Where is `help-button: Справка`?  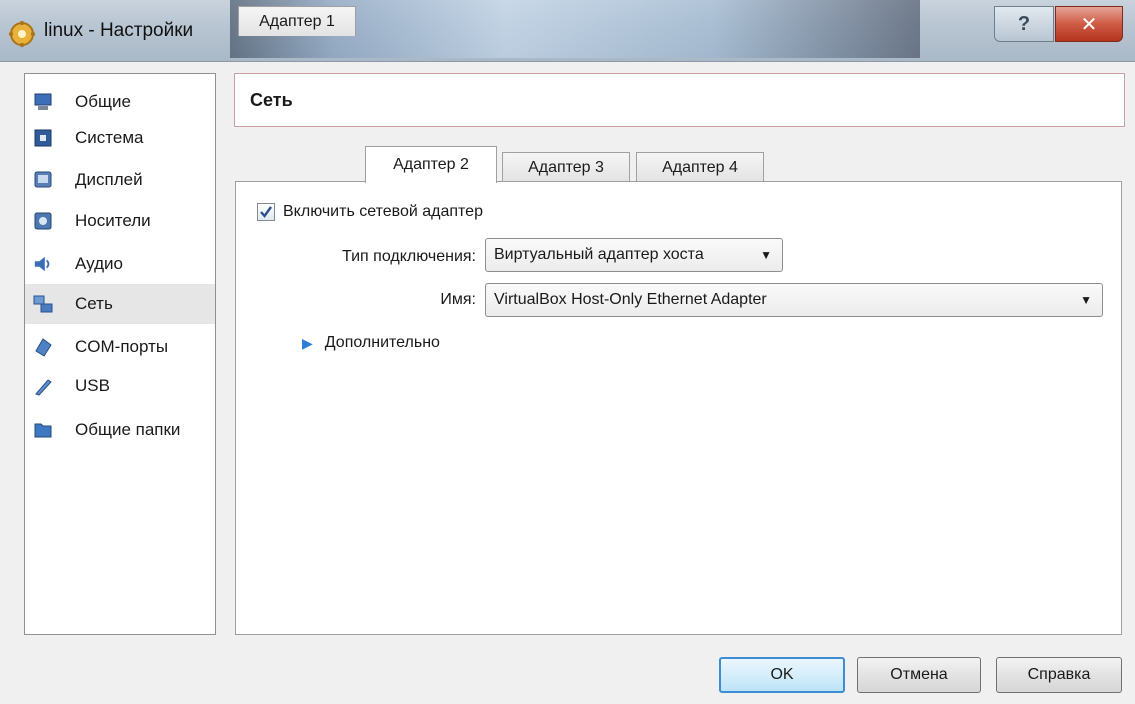 help-button: Справка is located at coordinates (1059, 675).